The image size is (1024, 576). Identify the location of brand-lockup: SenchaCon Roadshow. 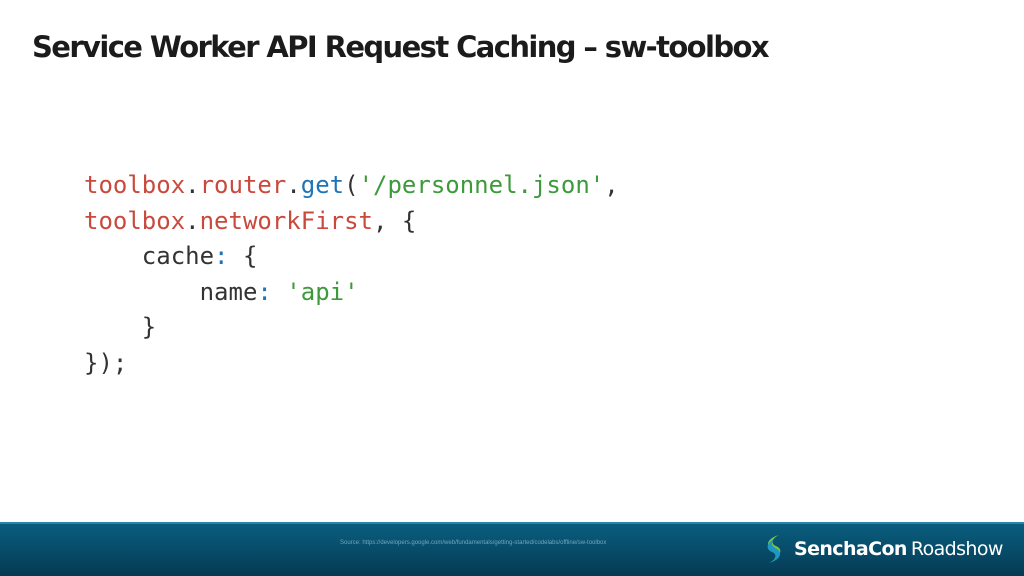
(882, 549).